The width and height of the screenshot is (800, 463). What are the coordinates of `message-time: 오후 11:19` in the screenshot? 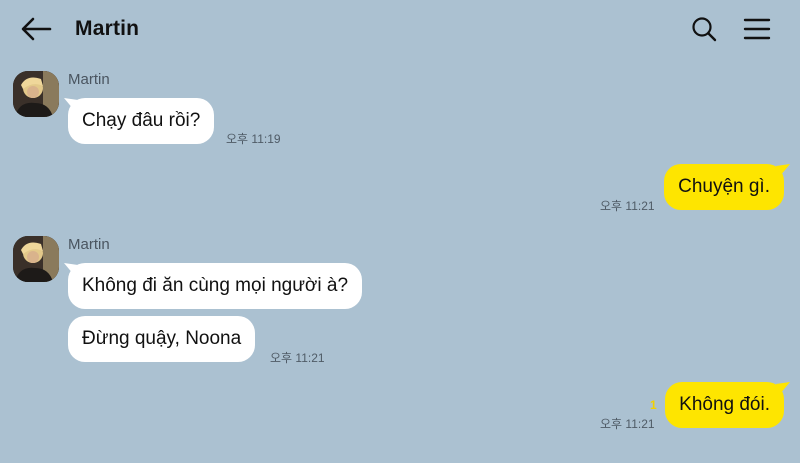 It's located at (253, 139).